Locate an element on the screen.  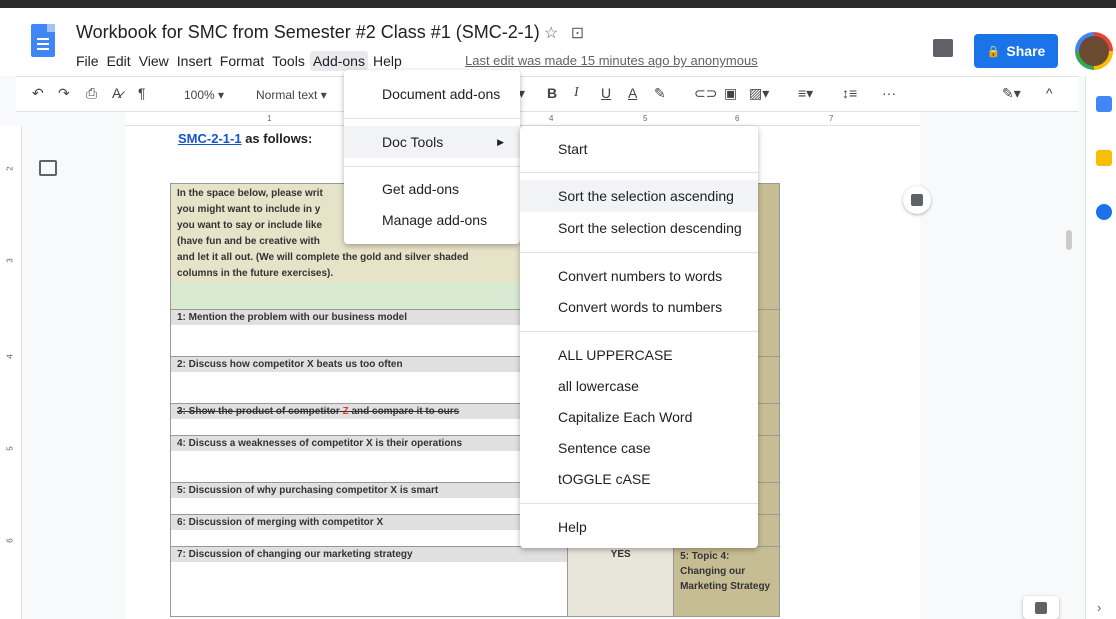
menu-item-manage-add-ons: Manage add-ons is located at coordinates (432, 223).